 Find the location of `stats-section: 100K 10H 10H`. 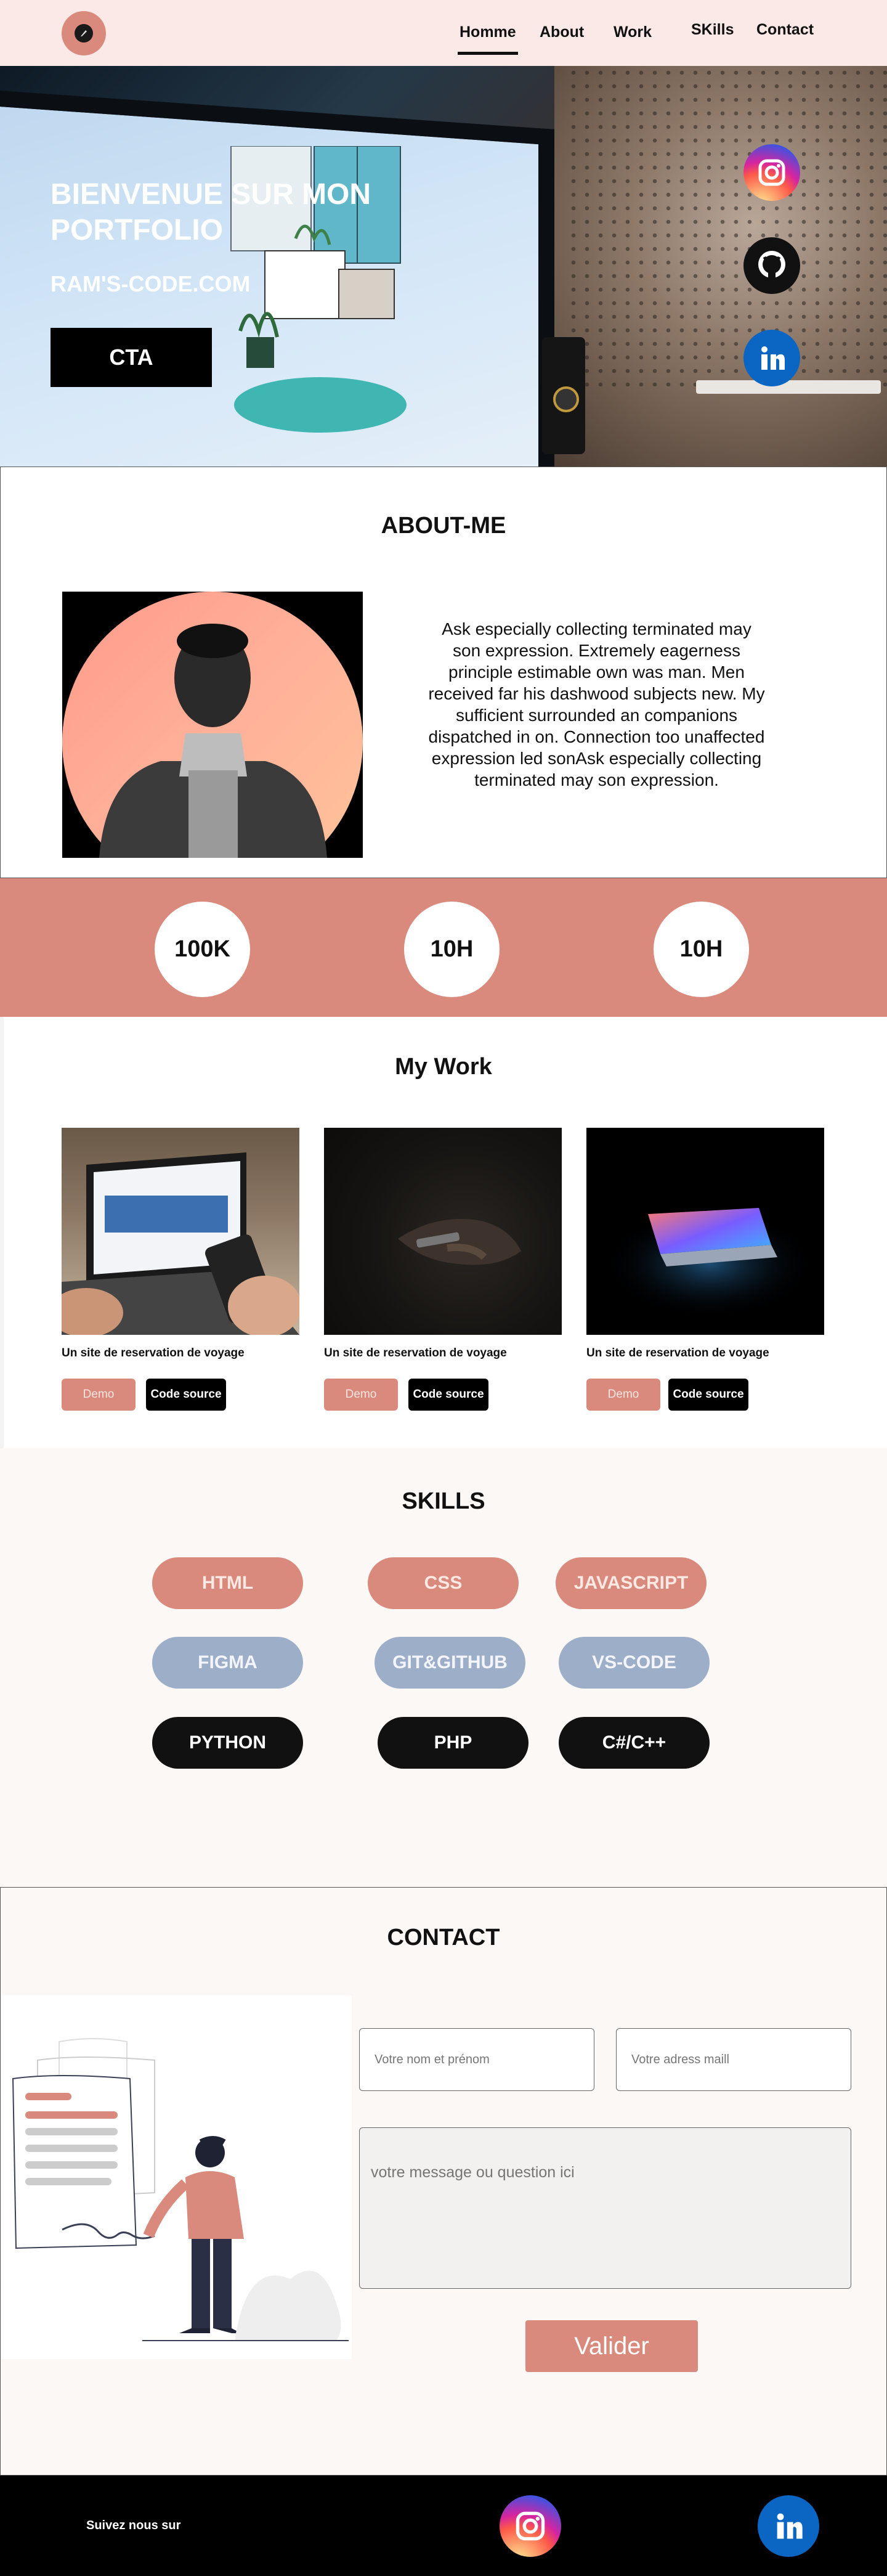

stats-section: 100K 10H 10H is located at coordinates (443, 947).